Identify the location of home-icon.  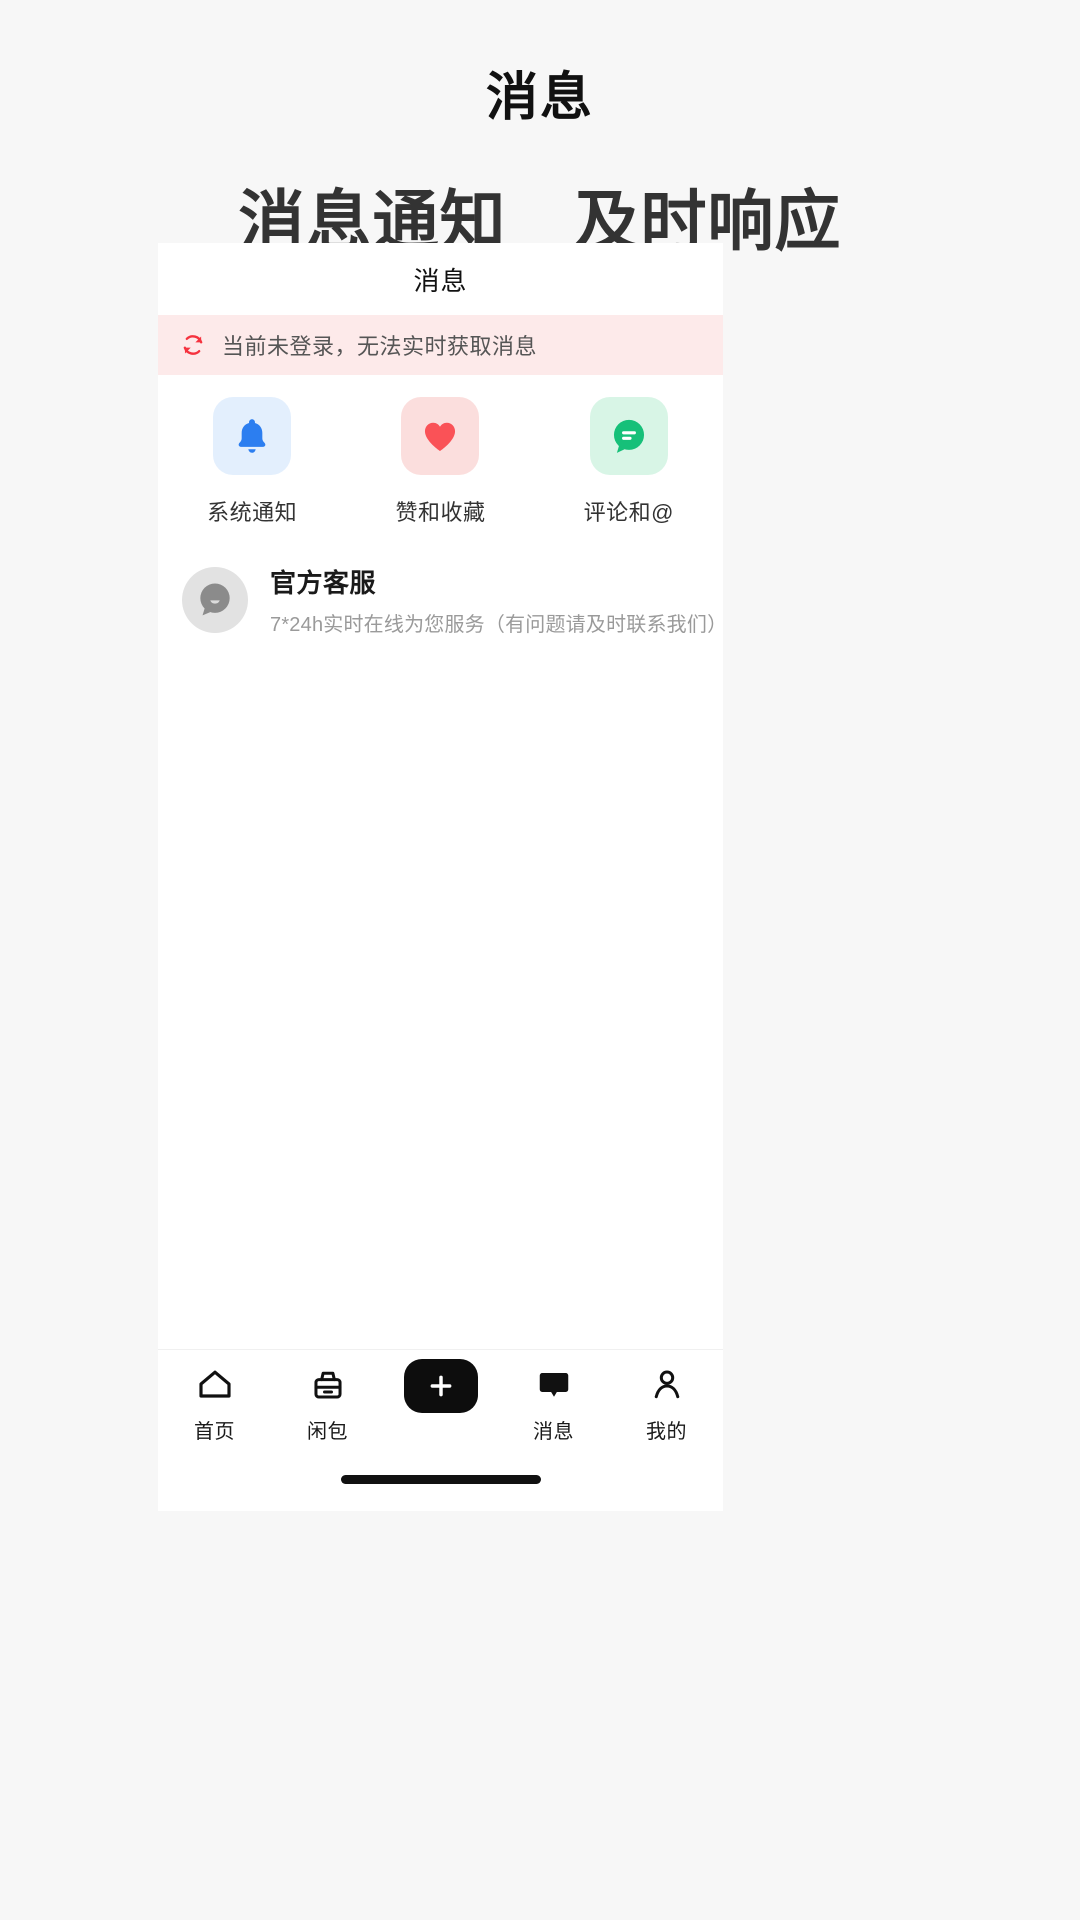
(215, 1385).